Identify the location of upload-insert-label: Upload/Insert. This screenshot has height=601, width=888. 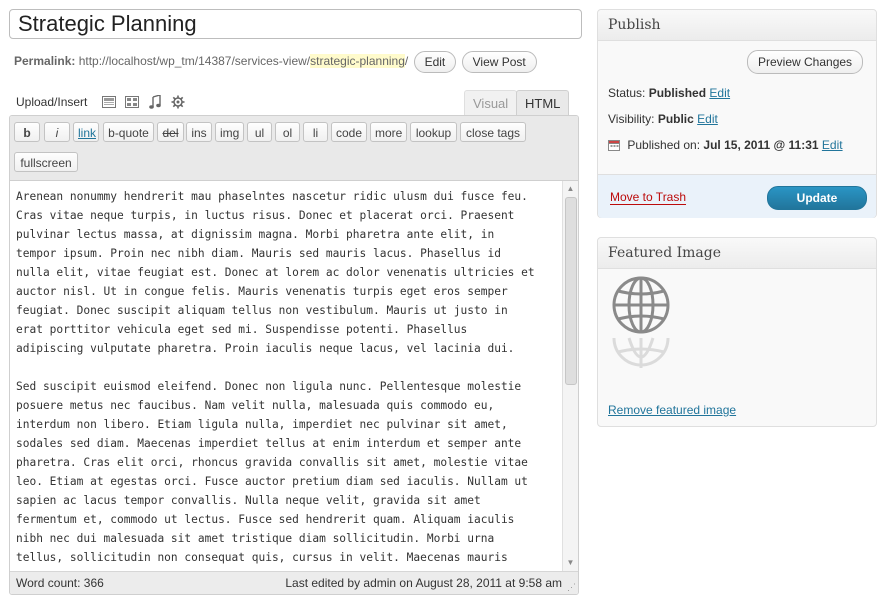
(52, 102).